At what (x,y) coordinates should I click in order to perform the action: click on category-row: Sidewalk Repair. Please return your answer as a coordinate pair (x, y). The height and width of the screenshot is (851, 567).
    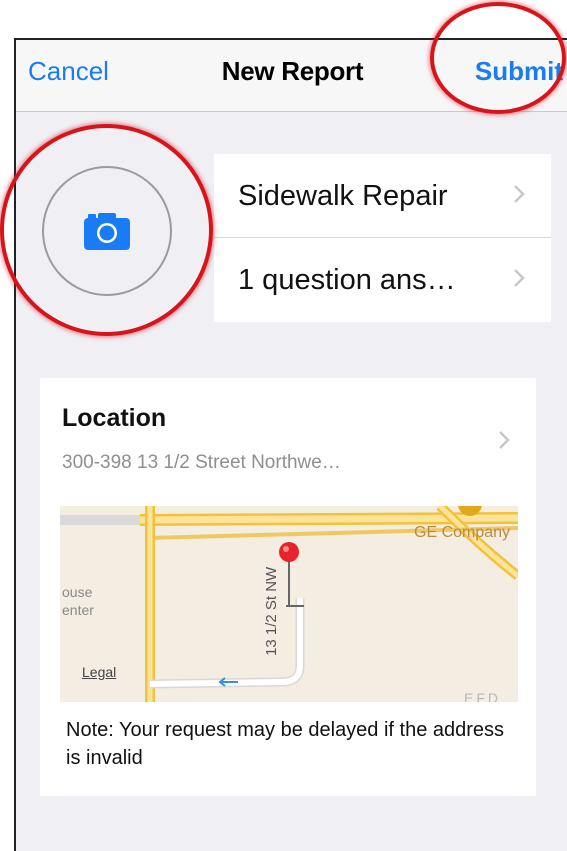
    Looking at the image, I should click on (382, 196).